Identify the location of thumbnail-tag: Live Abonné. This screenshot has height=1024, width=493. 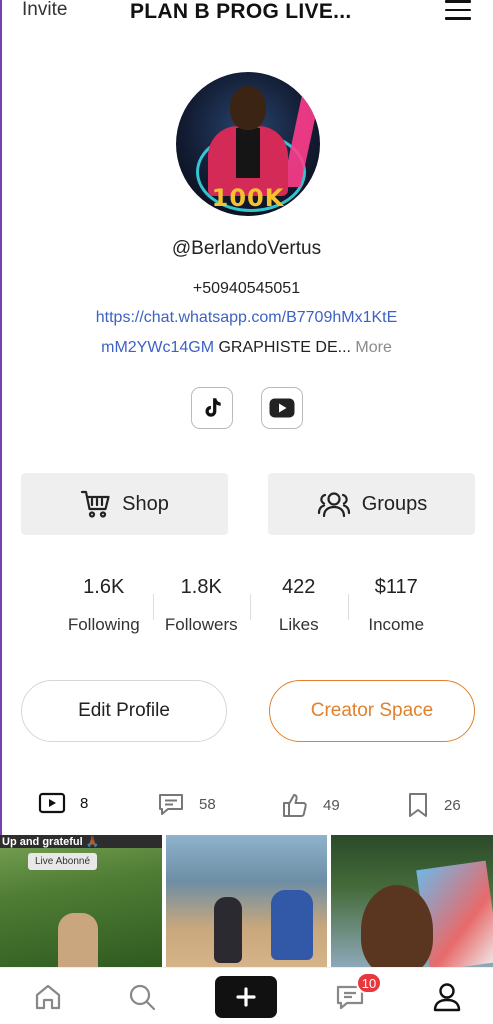
(63, 861).